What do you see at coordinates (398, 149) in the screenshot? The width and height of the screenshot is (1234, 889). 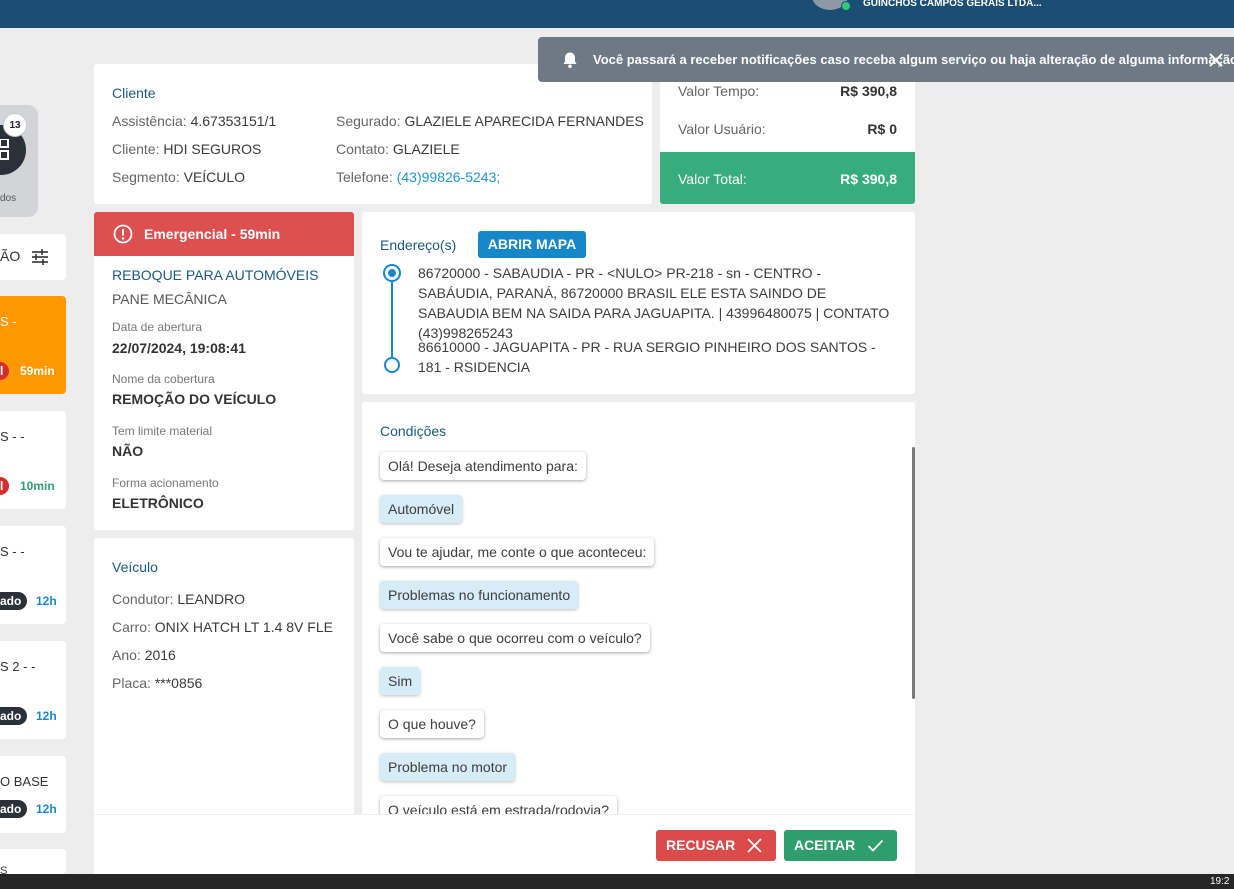 I see `contato-field: Contato: GLAZIELE` at bounding box center [398, 149].